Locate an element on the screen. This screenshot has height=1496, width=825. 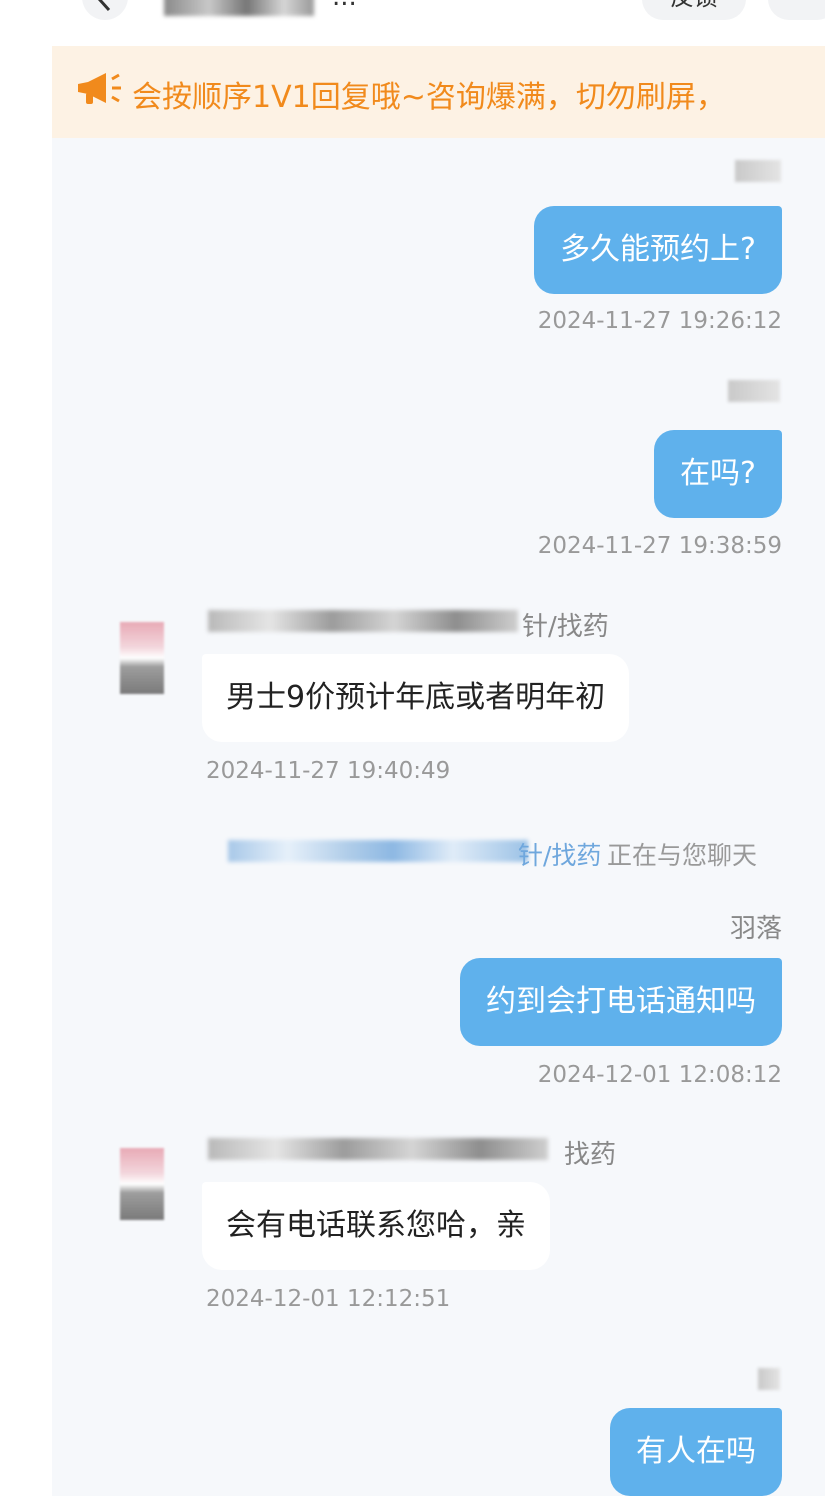
agent-name: 针/找药 is located at coordinates (438, 624).